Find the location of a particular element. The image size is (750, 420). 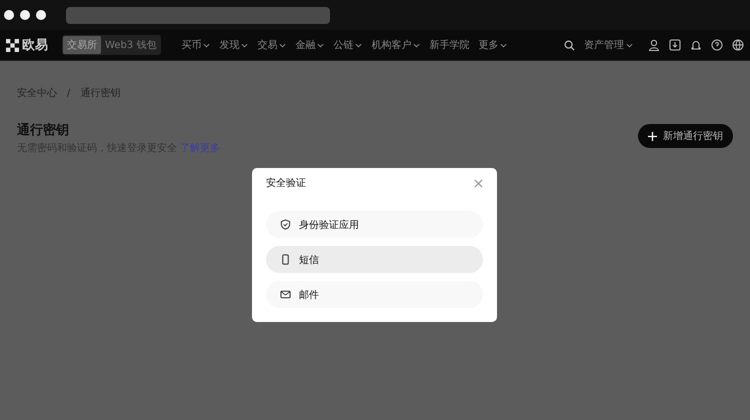

nav-menu-item: 公链 is located at coordinates (347, 45).